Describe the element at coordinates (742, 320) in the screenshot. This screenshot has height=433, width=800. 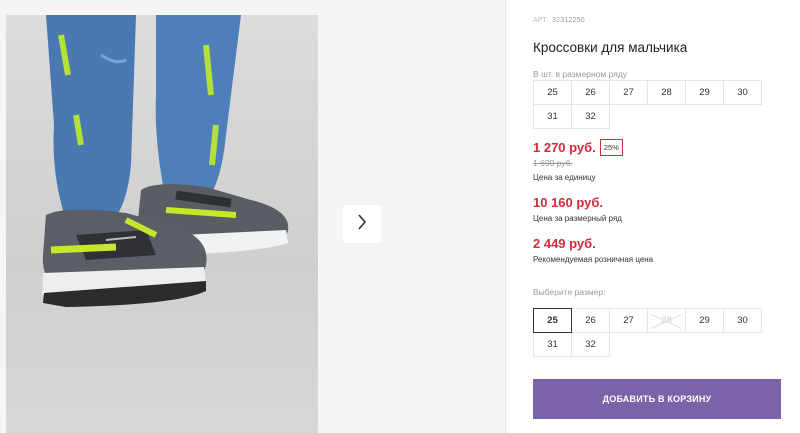
I see `size-option-30: 30` at that location.